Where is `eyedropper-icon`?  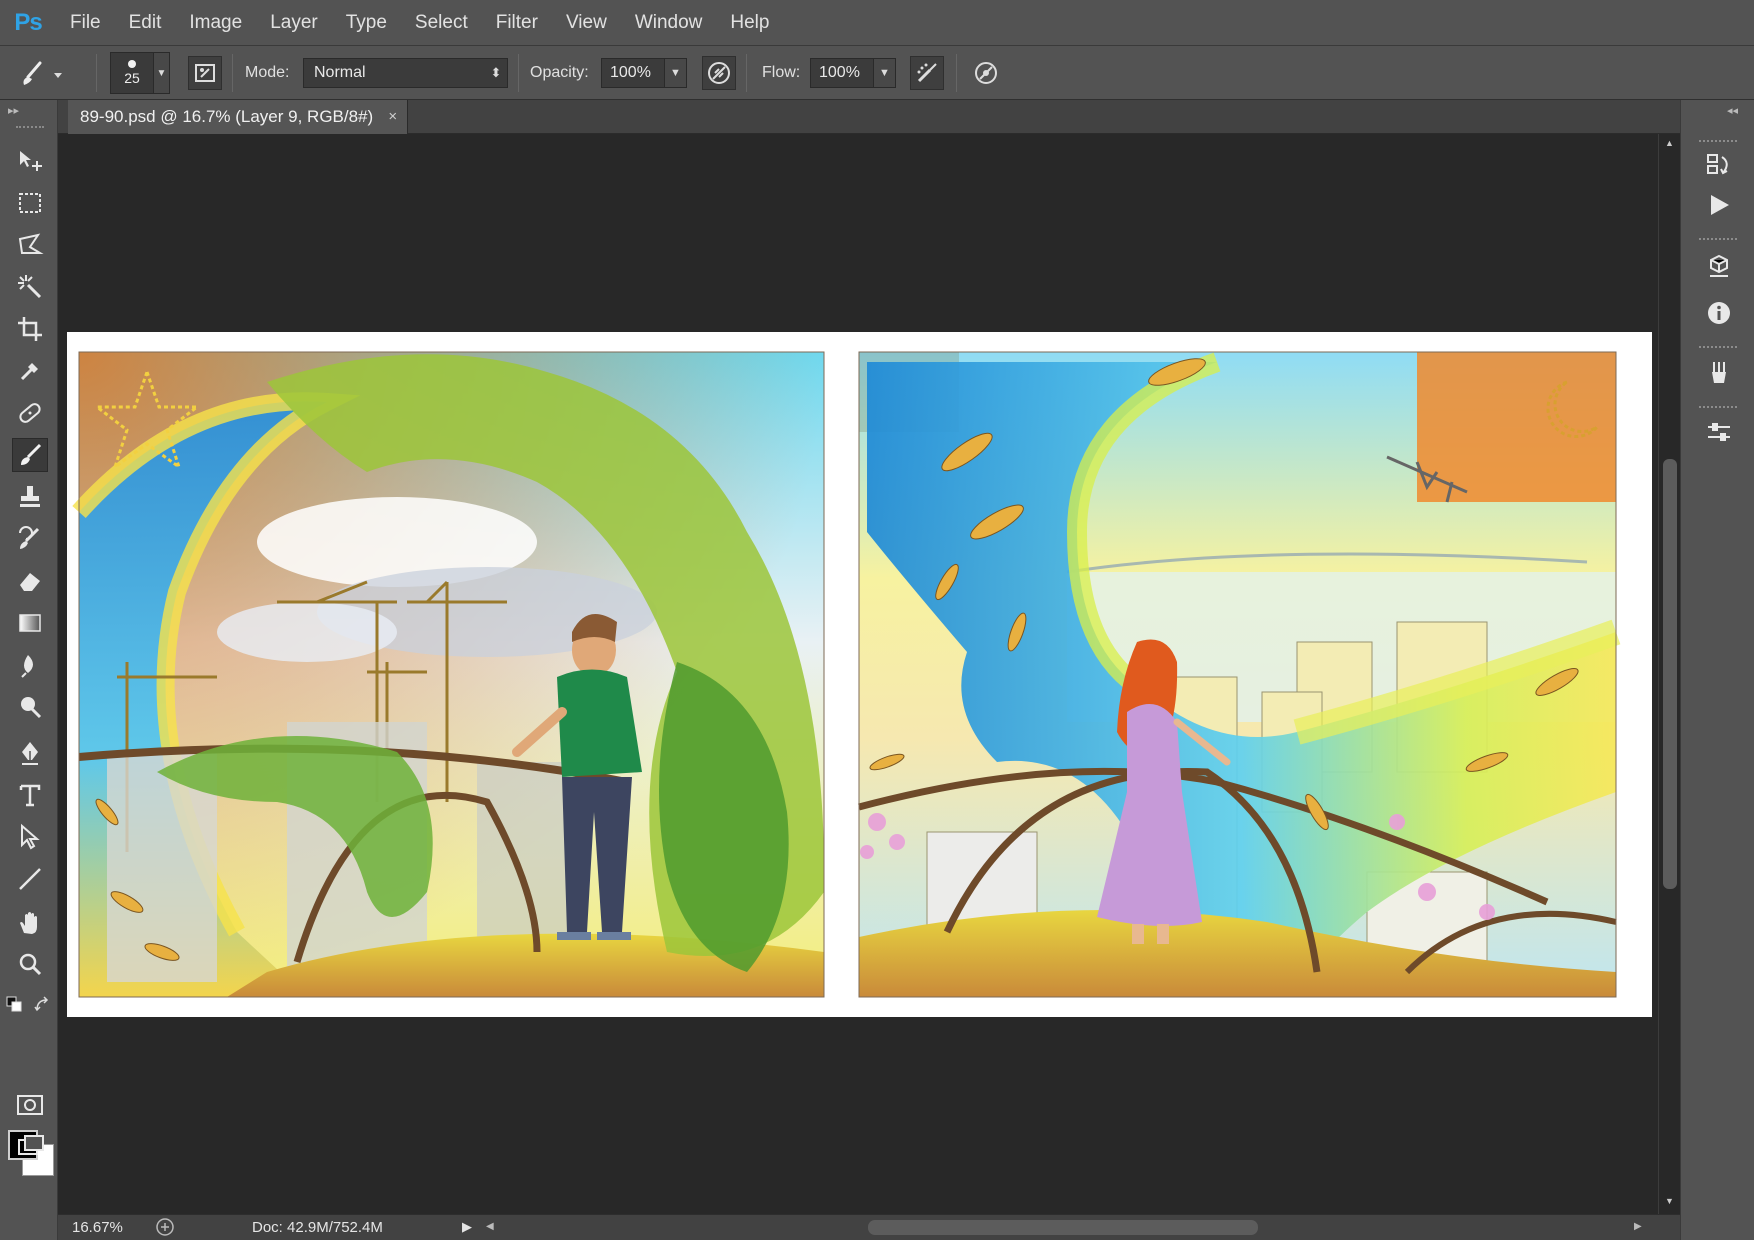
eyedropper-icon is located at coordinates (29, 372).